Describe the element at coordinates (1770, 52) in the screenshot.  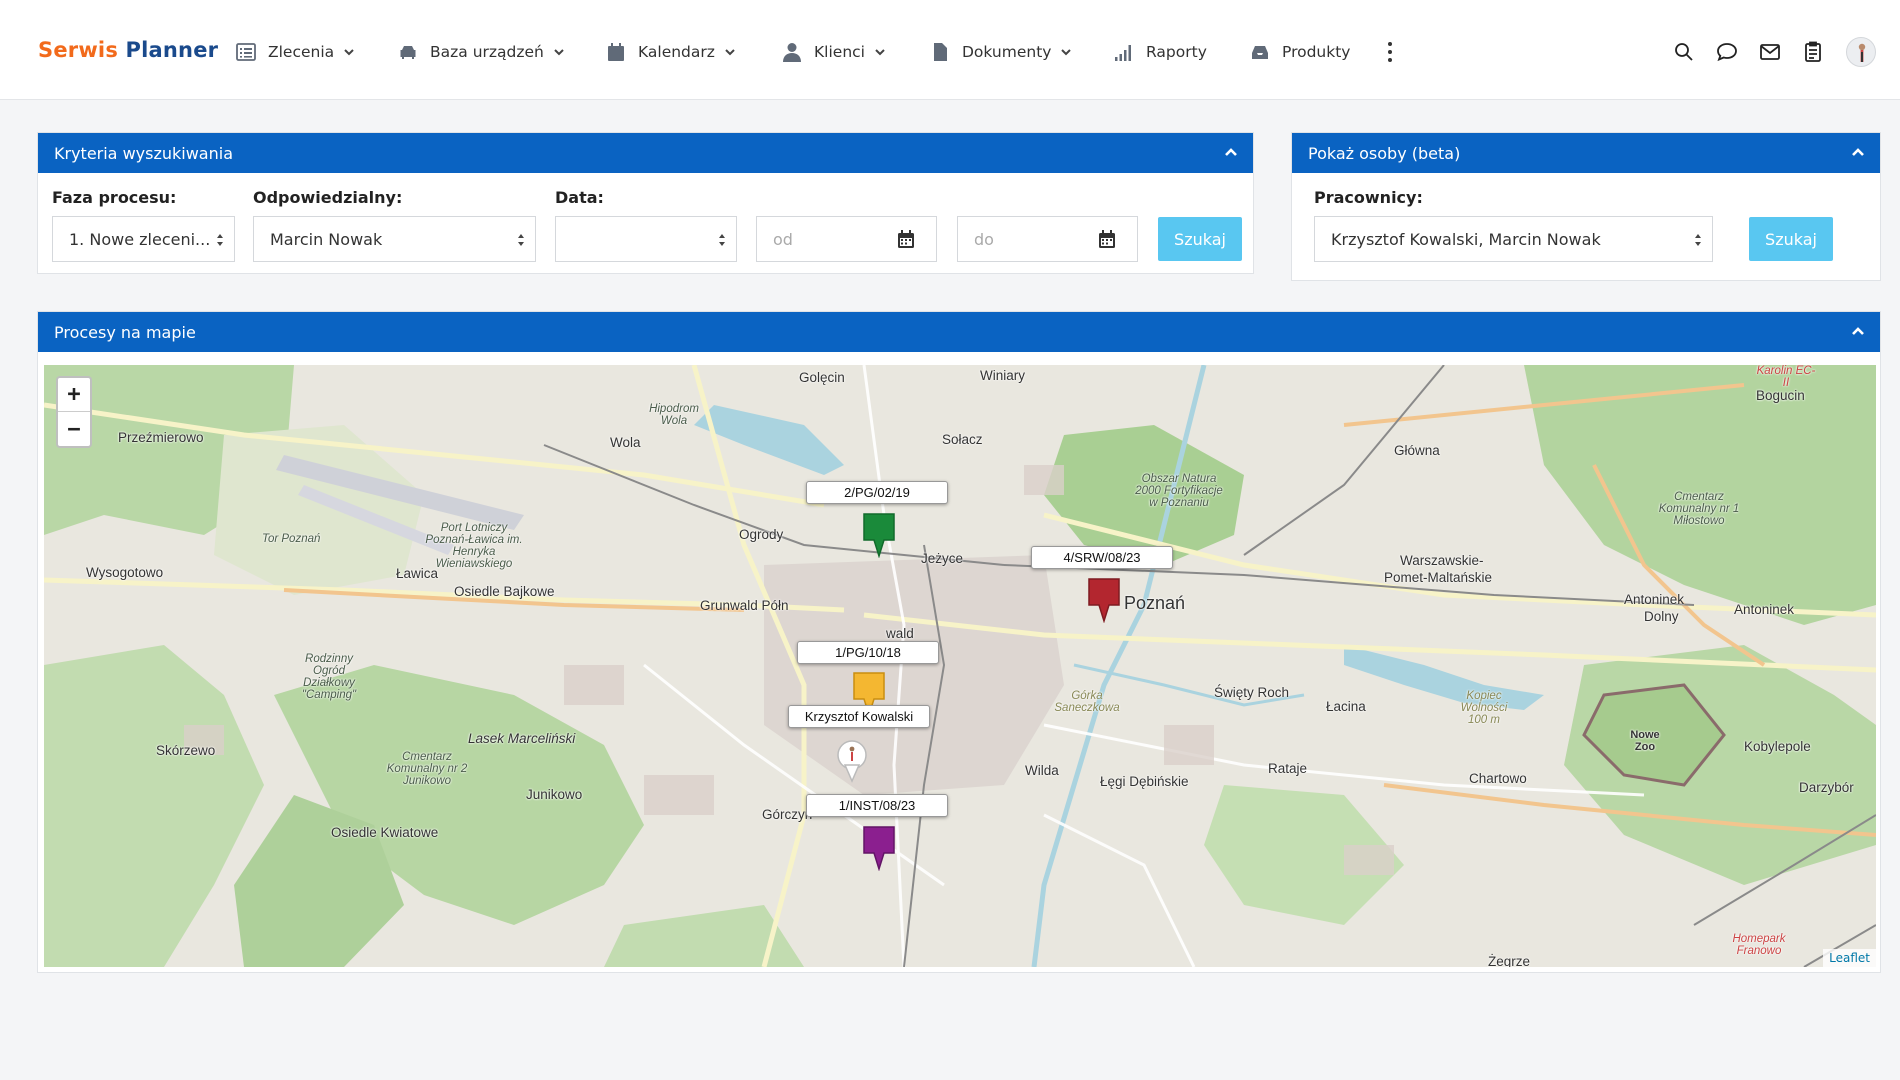
I see `mail-icon` at that location.